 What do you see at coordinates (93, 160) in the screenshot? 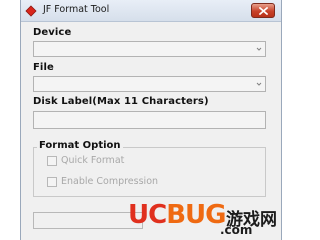
I see `quick-format-label: Quick Format` at bounding box center [93, 160].